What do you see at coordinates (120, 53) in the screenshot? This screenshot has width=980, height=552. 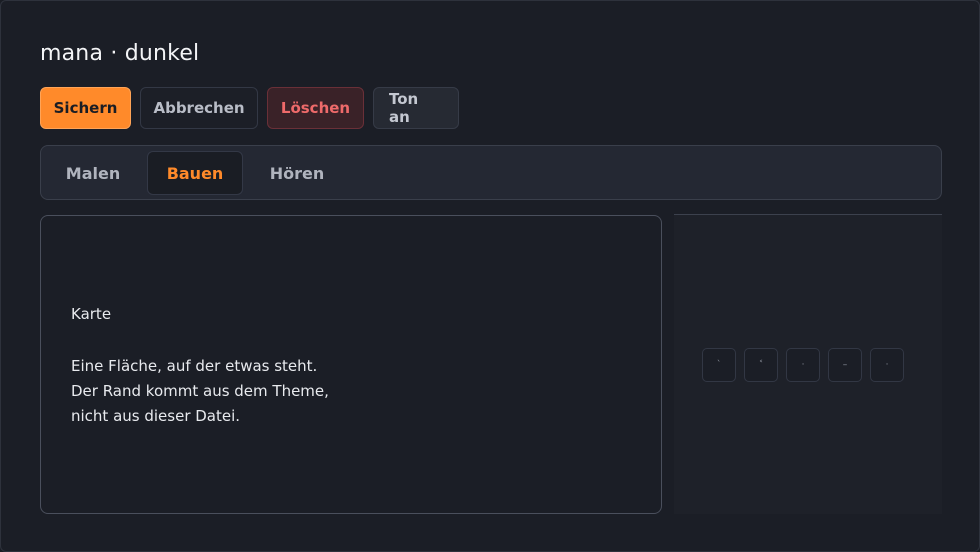 I see `page-title: mana · dunkel` at bounding box center [120, 53].